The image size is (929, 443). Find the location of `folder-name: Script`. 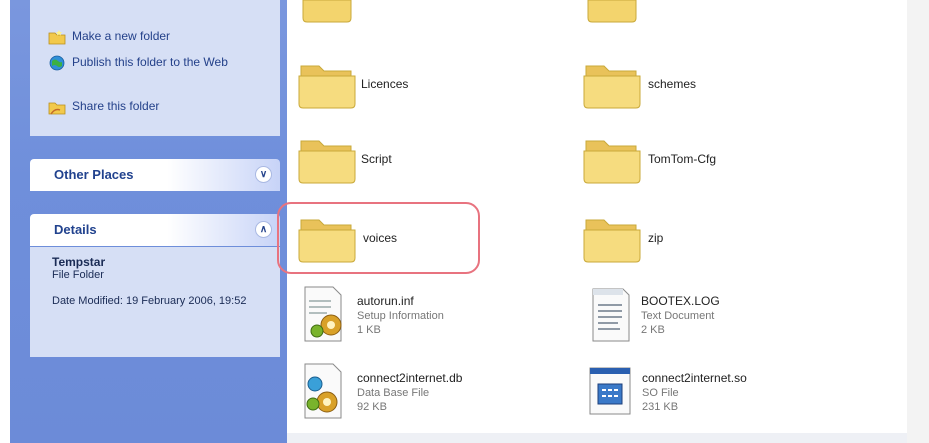

folder-name: Script is located at coordinates (376, 159).